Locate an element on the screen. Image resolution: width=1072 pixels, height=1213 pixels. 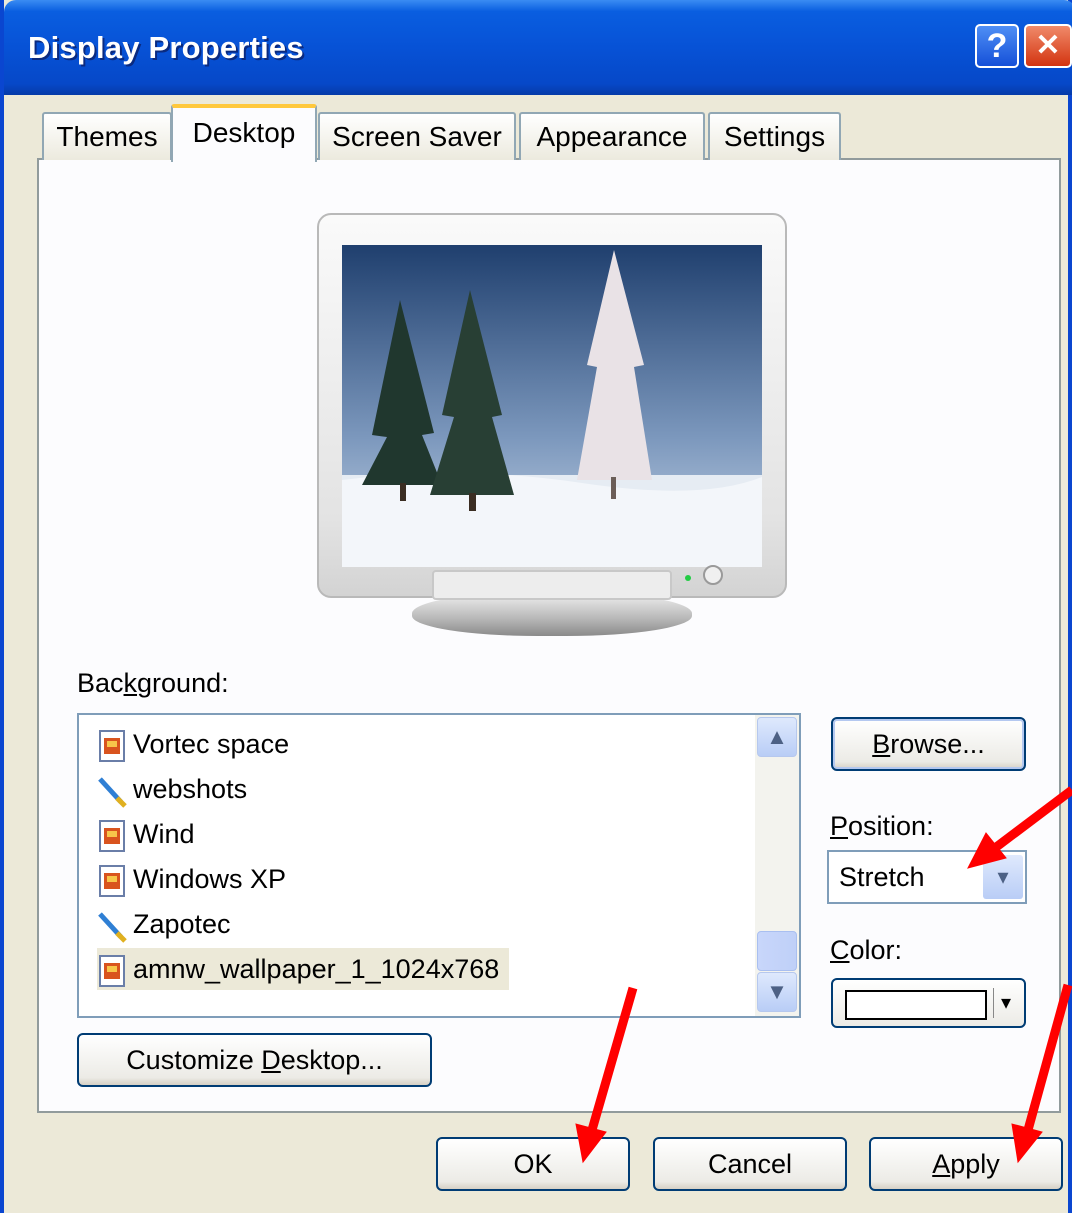
list-item: Wind is located at coordinates (151, 834).